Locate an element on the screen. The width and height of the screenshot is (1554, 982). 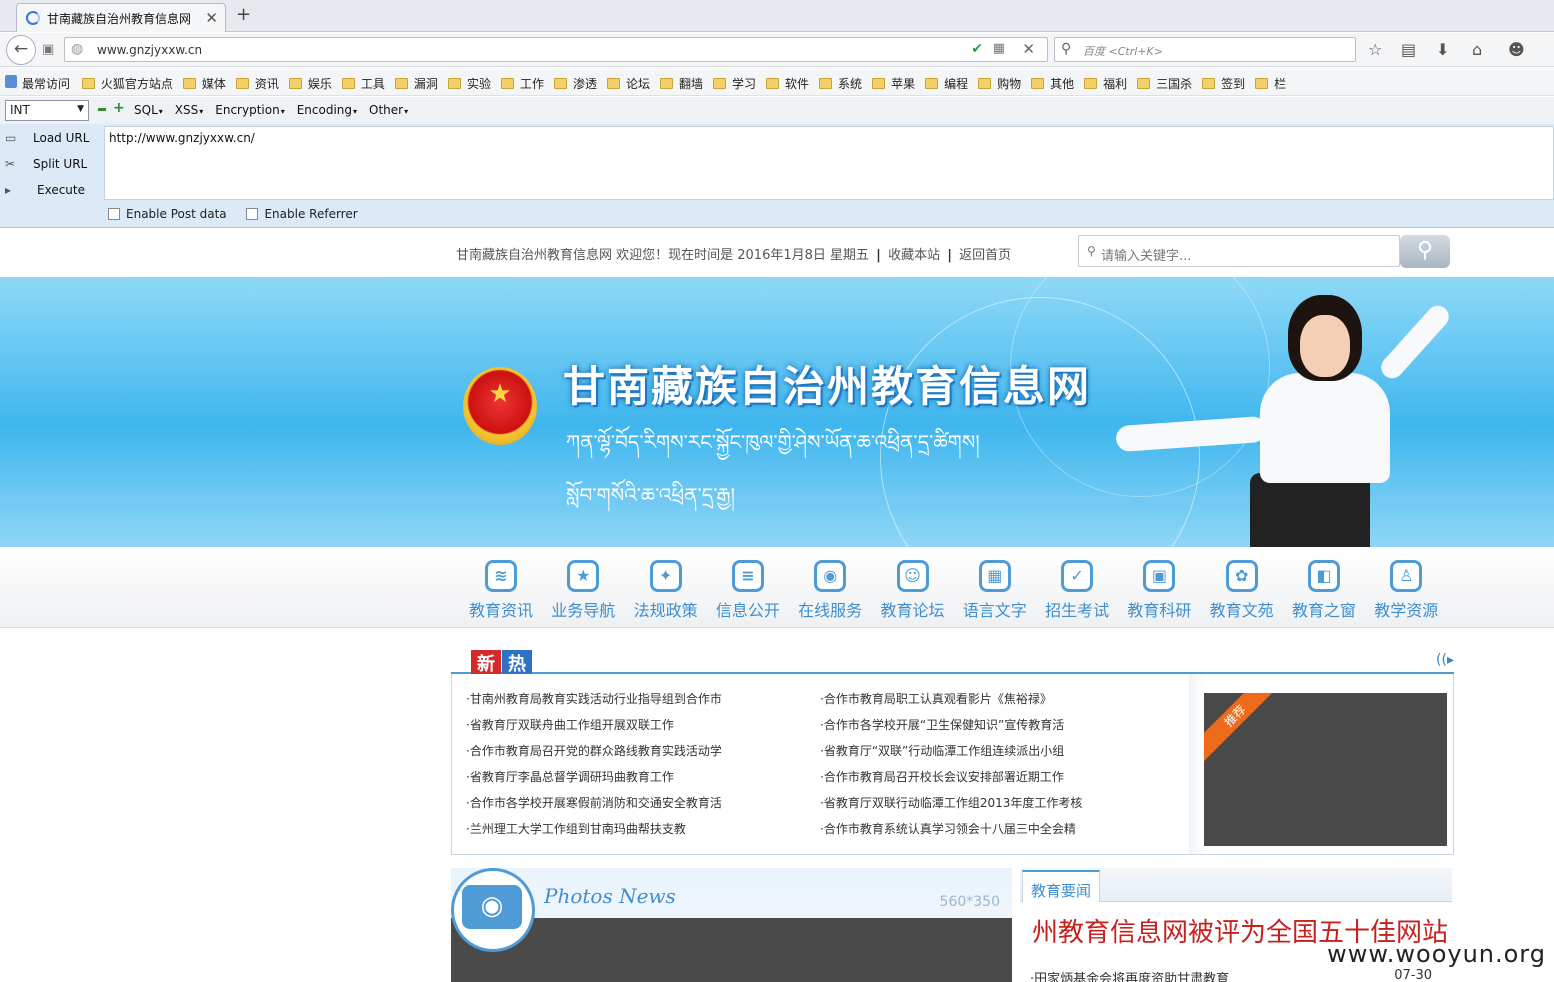
bookmark-folder: 实验 is located at coordinates (469, 83).